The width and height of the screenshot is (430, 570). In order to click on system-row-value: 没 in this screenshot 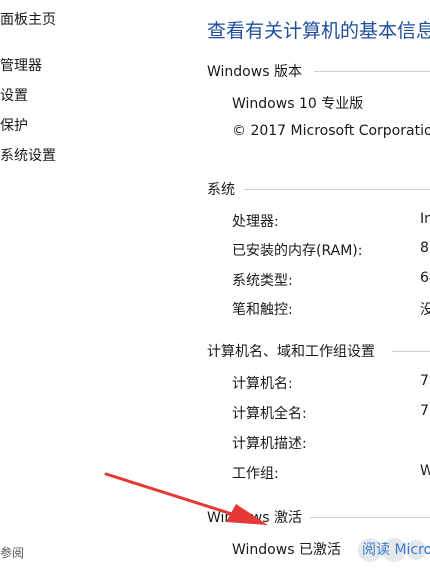, I will do `click(425, 310)`.